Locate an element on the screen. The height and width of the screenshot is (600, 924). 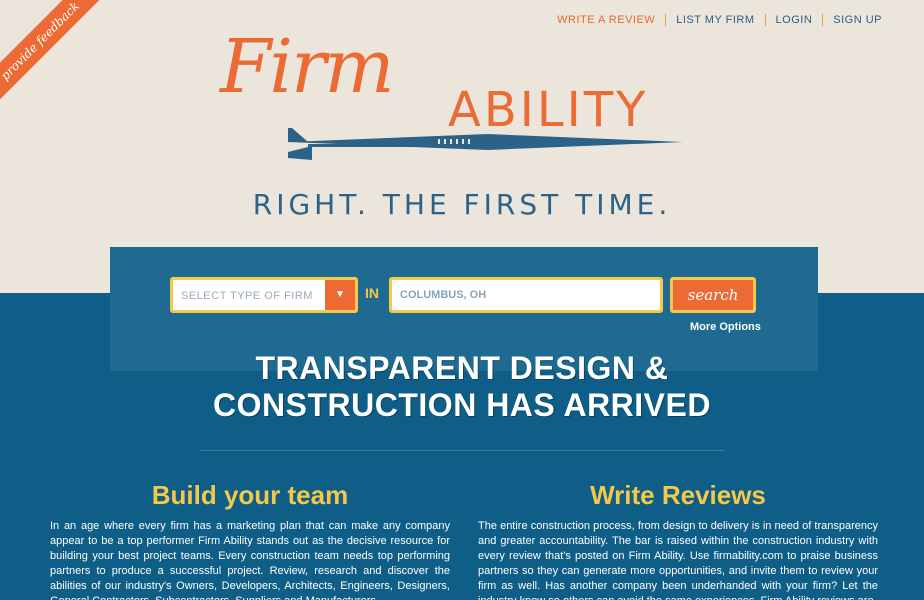
in-label: IN is located at coordinates (372, 293).